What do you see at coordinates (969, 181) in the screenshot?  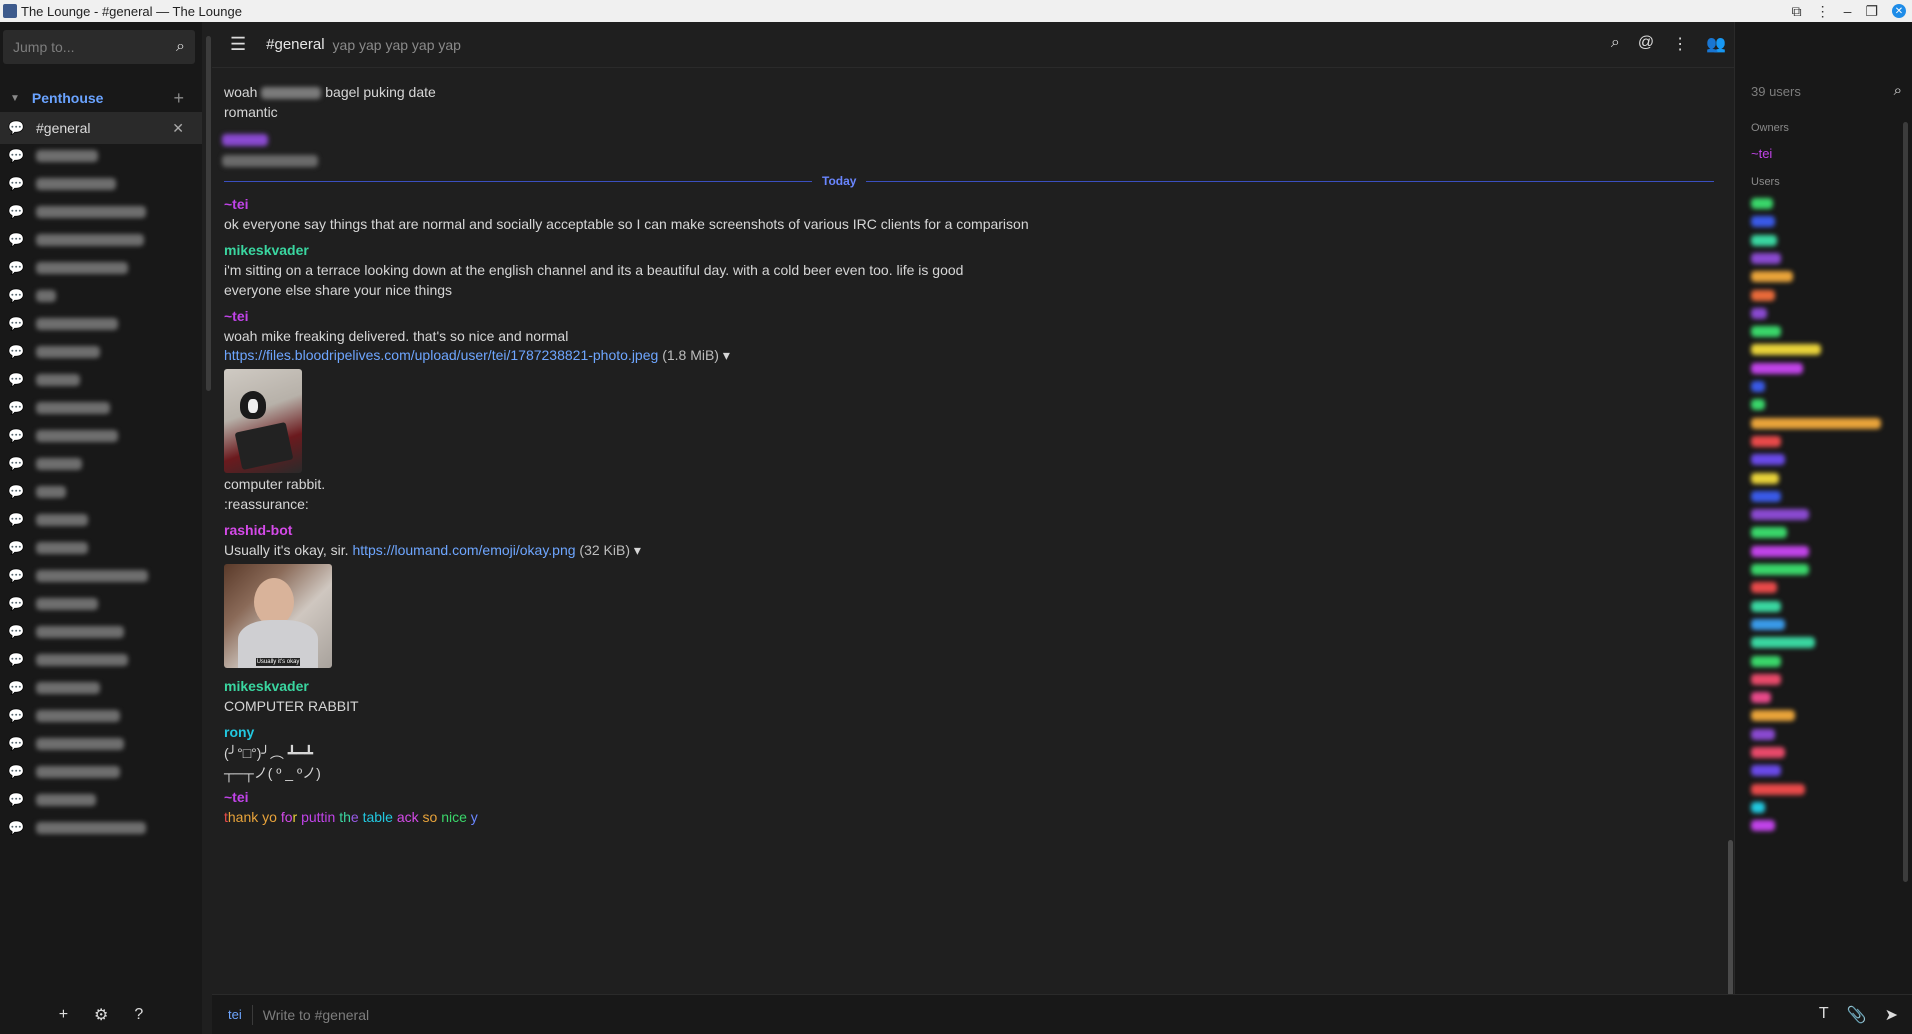 I see `day-divider` at bounding box center [969, 181].